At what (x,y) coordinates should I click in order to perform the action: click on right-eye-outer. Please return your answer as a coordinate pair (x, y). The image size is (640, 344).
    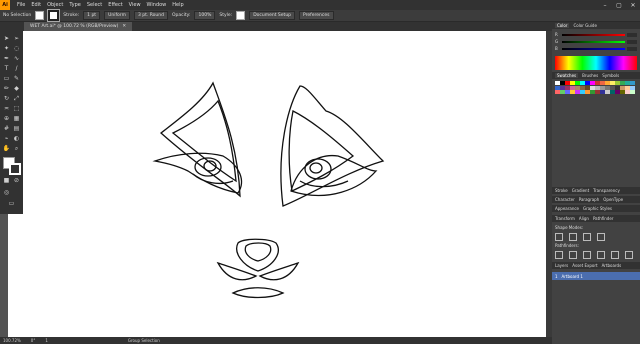
    Looking at the image, I should click on (334, 175).